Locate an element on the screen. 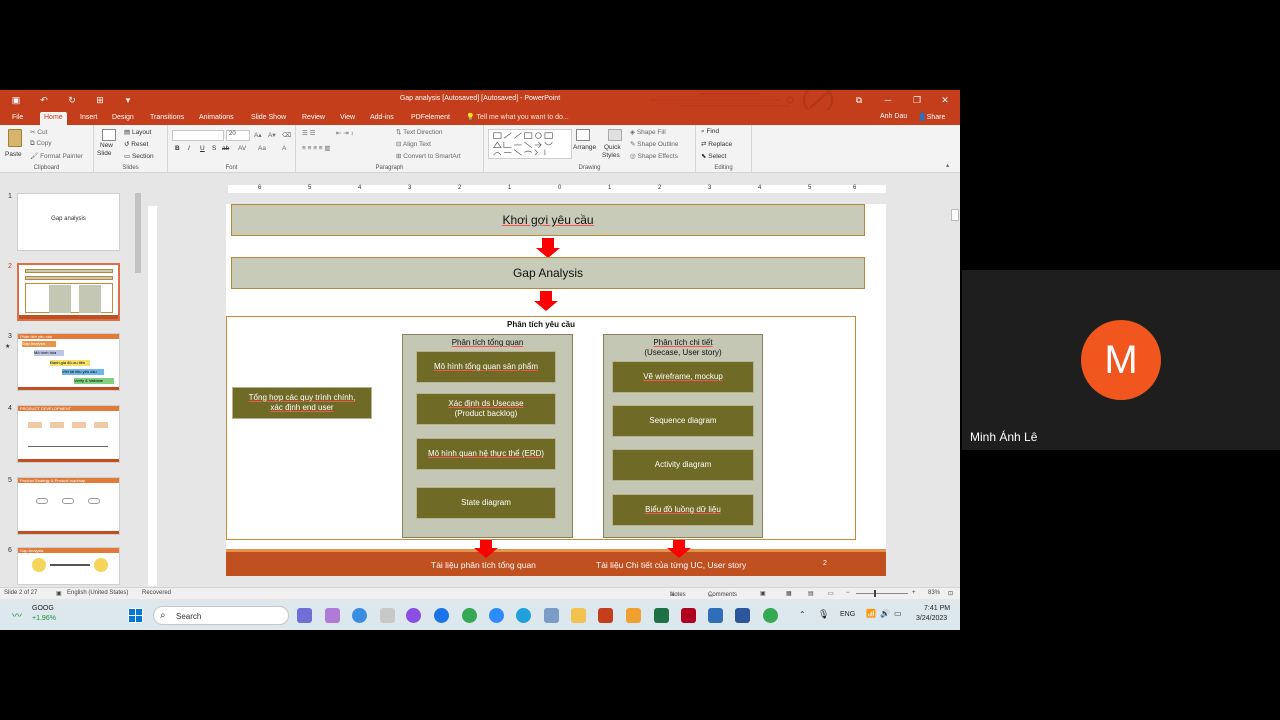 The image size is (1280, 720). ribbon-display-icon: ⧉ is located at coordinates (859, 100).